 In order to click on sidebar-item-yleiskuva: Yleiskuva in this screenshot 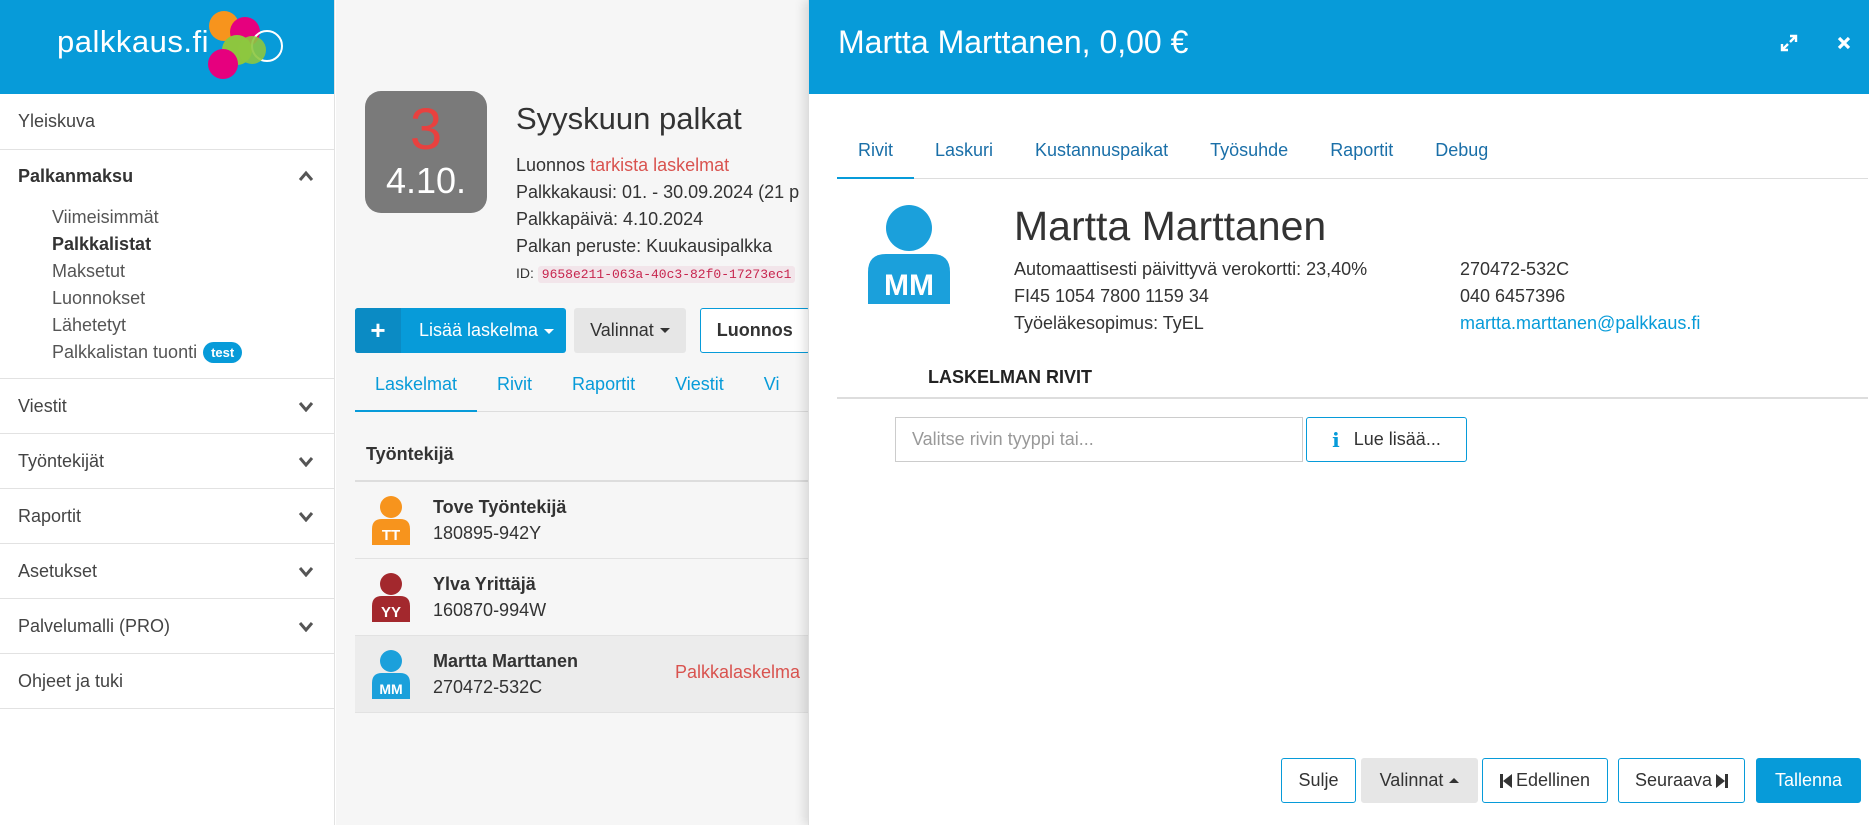, I will do `click(167, 122)`.